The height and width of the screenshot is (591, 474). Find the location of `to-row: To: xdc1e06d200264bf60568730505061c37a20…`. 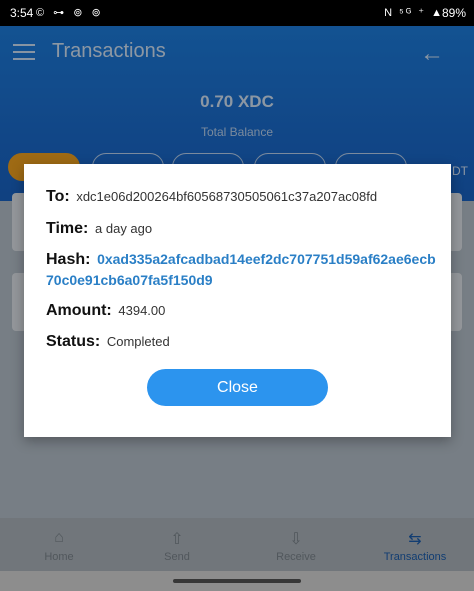

to-row: To: xdc1e06d200264bf60568730505061c37a20… is located at coordinates (241, 196).